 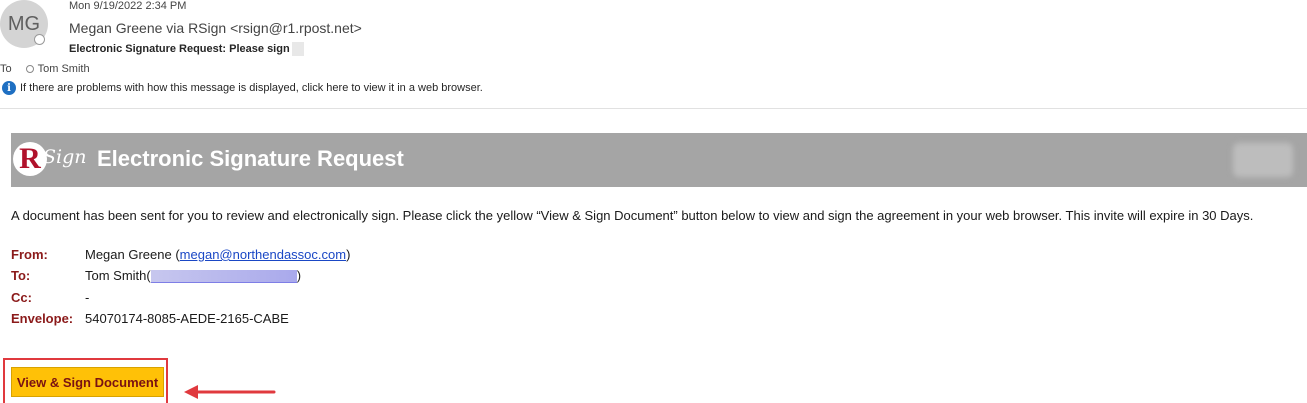 I want to click on from-close: ), so click(x=348, y=254).